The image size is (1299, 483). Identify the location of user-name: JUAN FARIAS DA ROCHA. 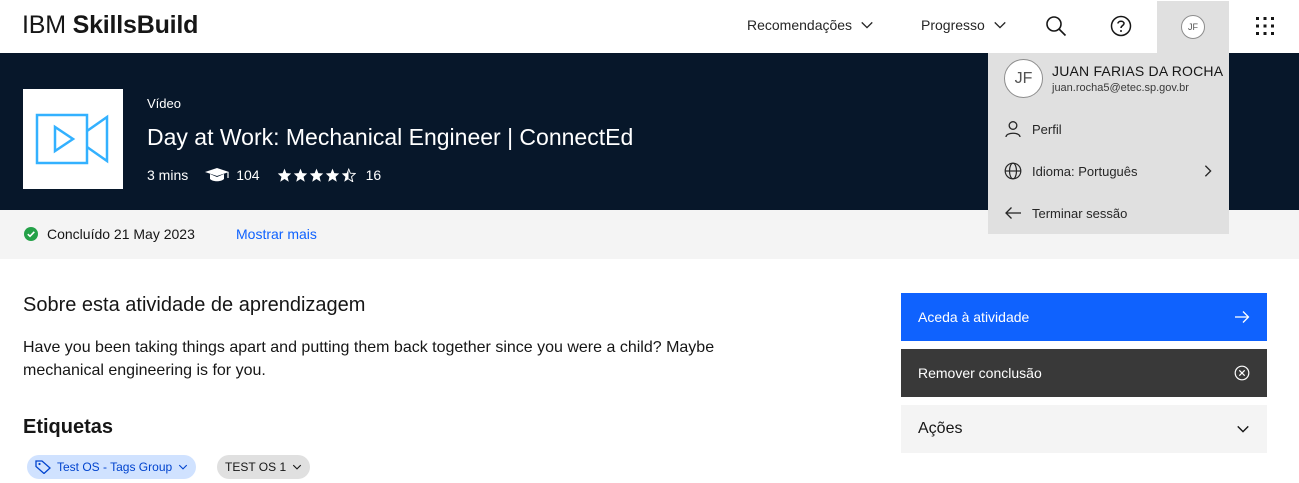
(1138, 71).